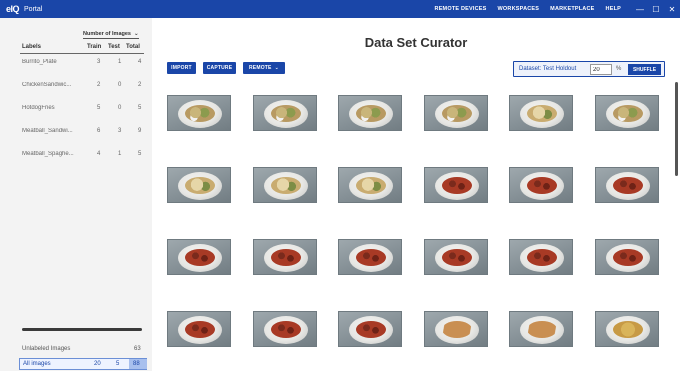 This screenshot has height=371, width=680. Describe the element at coordinates (260, 68) in the screenshot. I see `remote-button-label: REMOTE` at that location.